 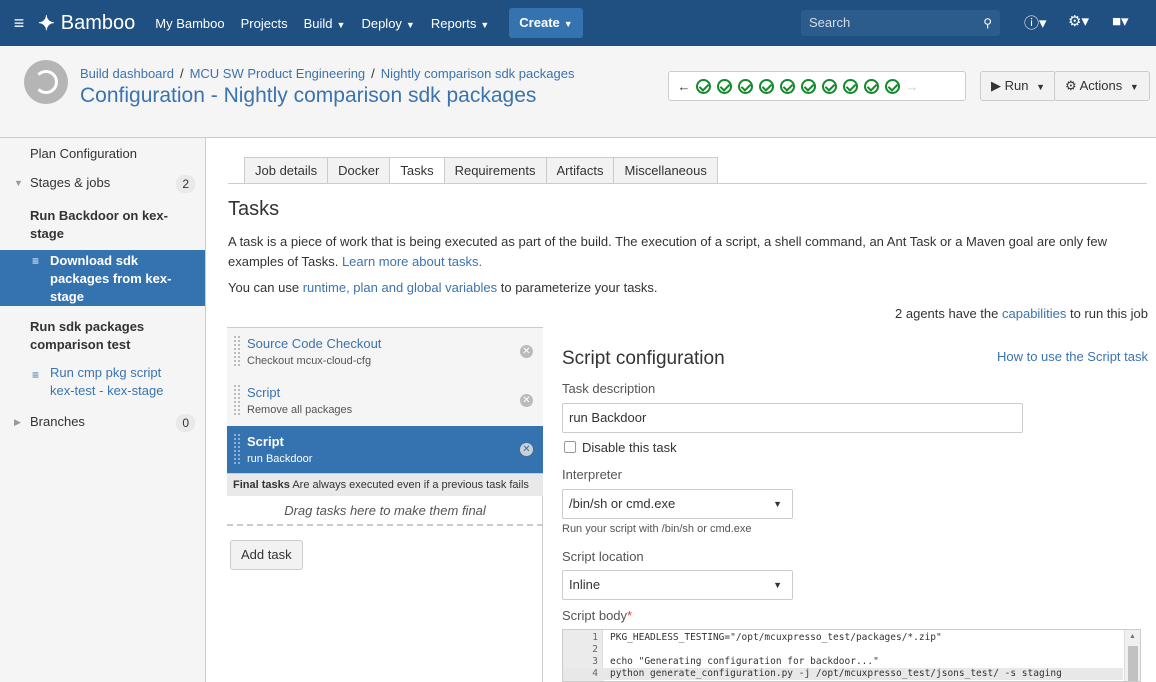 What do you see at coordinates (102, 336) in the screenshot?
I see `sidebar-stage-comparison: Run sdk packages comparison test` at bounding box center [102, 336].